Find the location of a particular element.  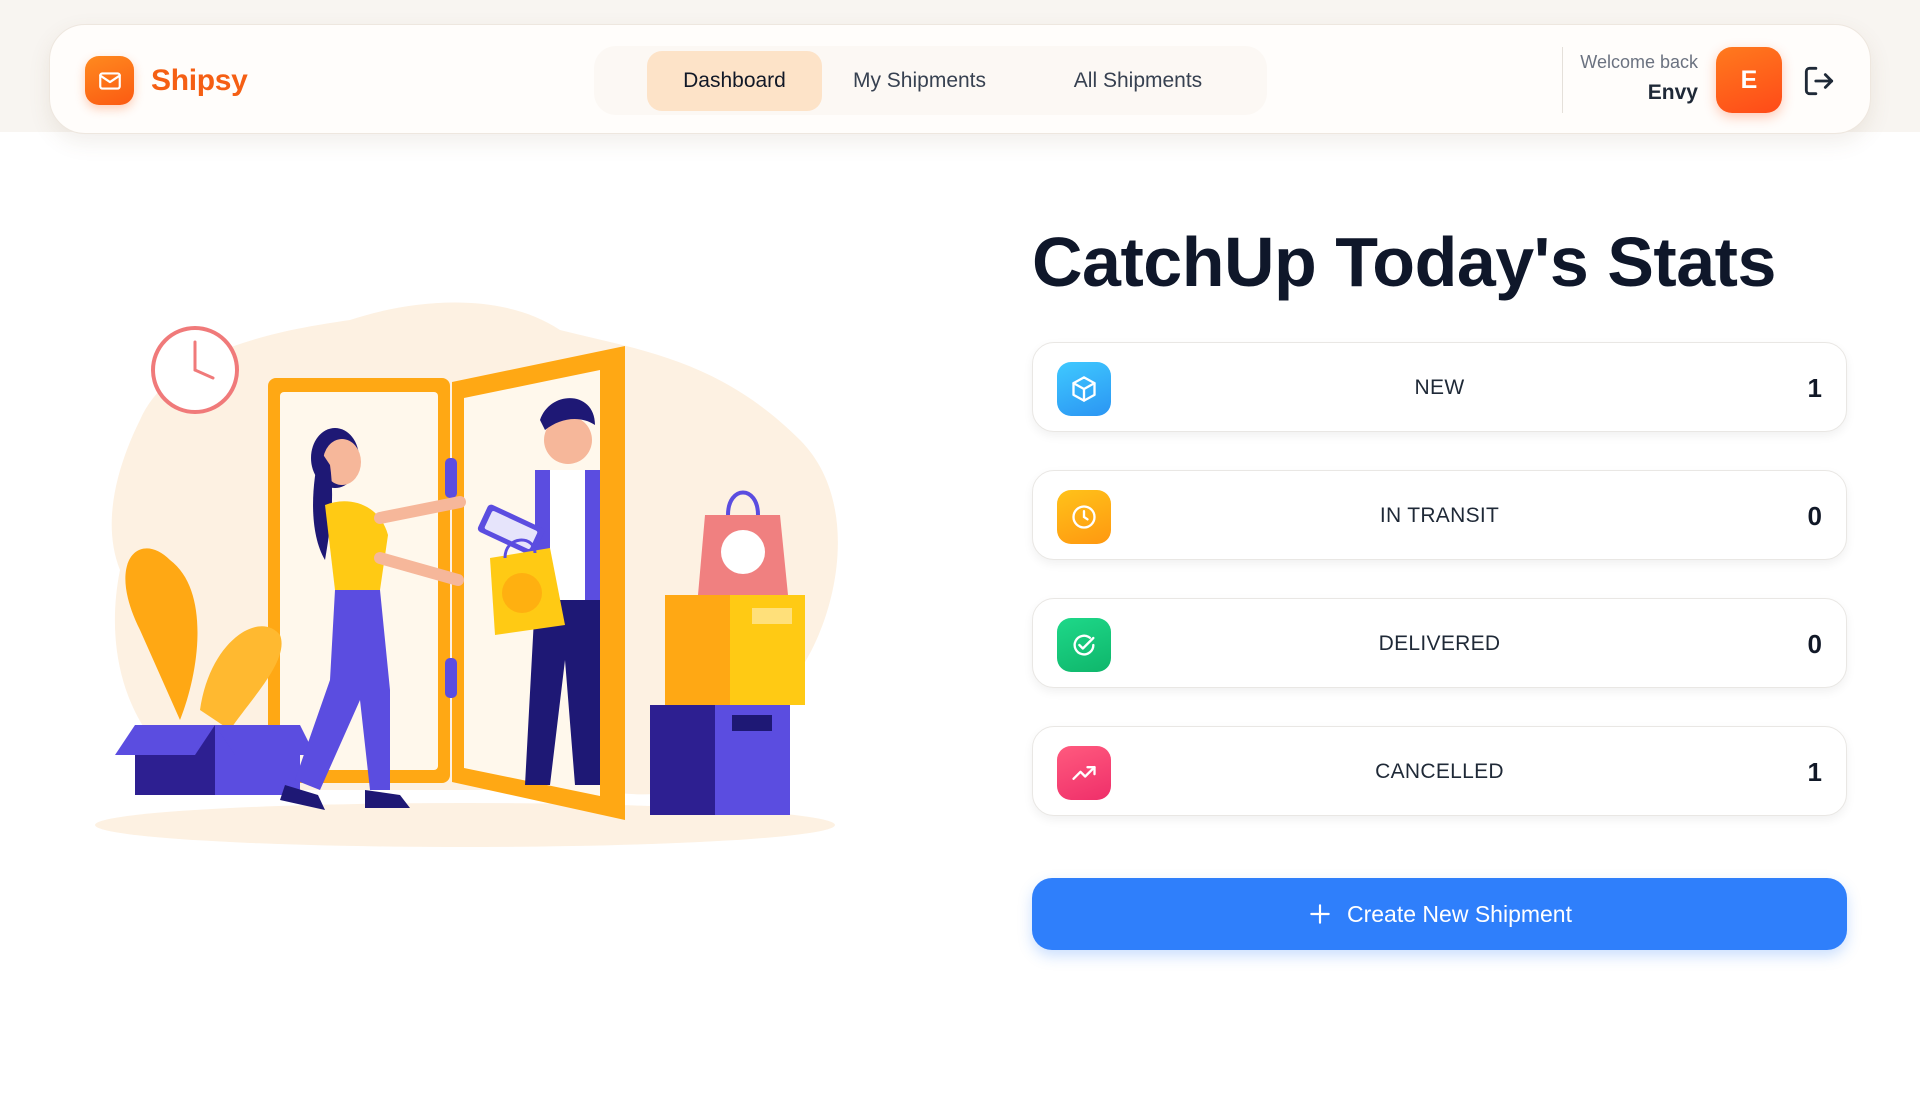

mail-icon is located at coordinates (109, 80).